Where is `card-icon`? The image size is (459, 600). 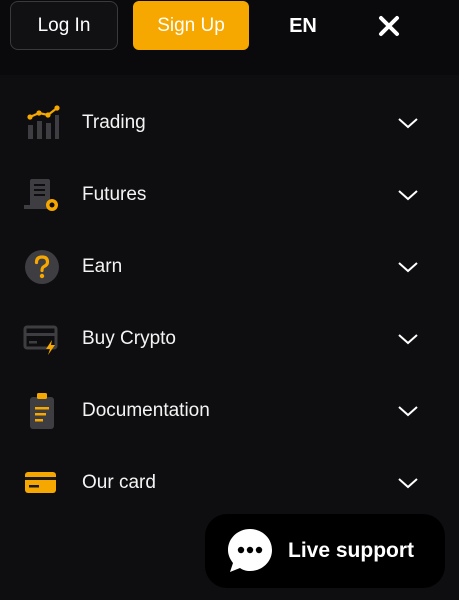
card-icon is located at coordinates (42, 483).